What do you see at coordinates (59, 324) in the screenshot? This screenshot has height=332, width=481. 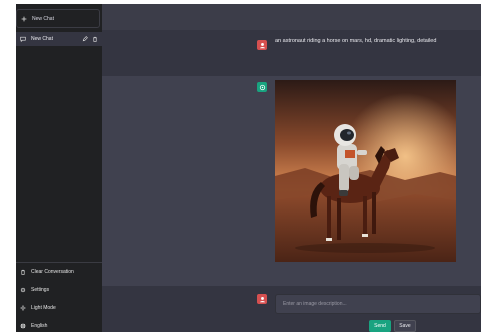 I see `language-button: English` at bounding box center [59, 324].